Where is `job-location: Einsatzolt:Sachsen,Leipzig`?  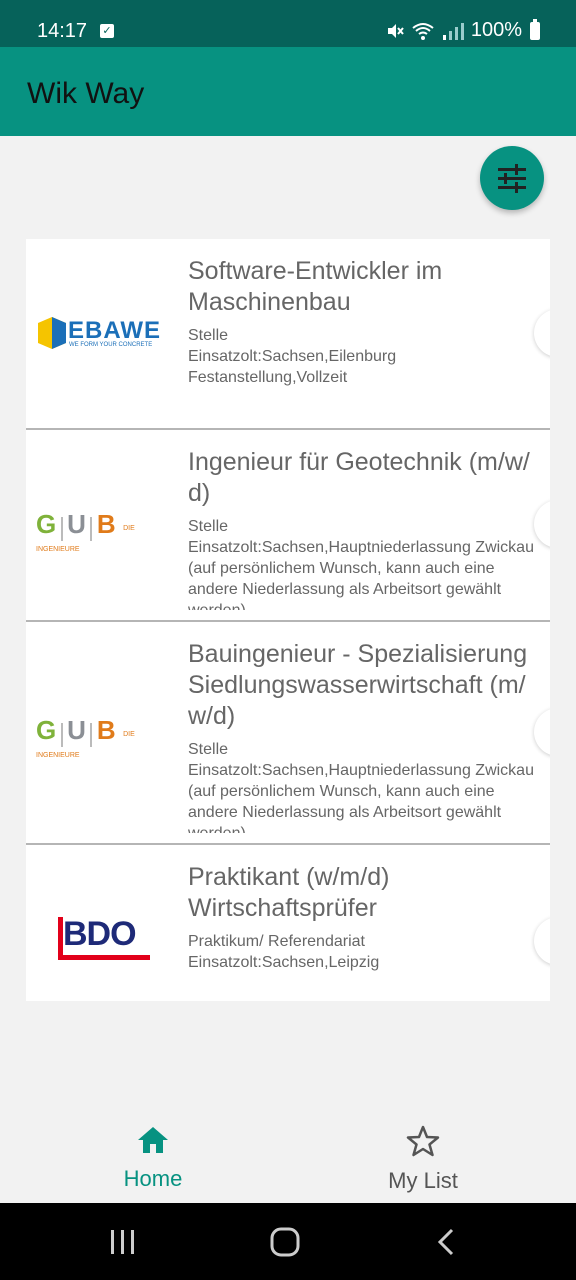 job-location: Einsatzolt:Sachsen,Leipzig is located at coordinates (284, 962).